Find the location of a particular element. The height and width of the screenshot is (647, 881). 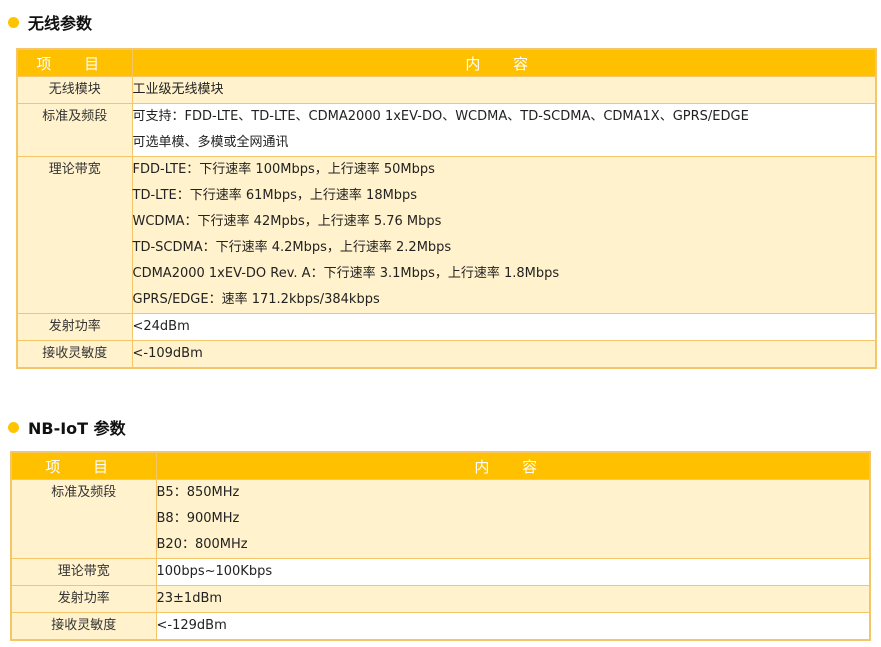

value-line: <-129dBm is located at coordinates (191, 625).